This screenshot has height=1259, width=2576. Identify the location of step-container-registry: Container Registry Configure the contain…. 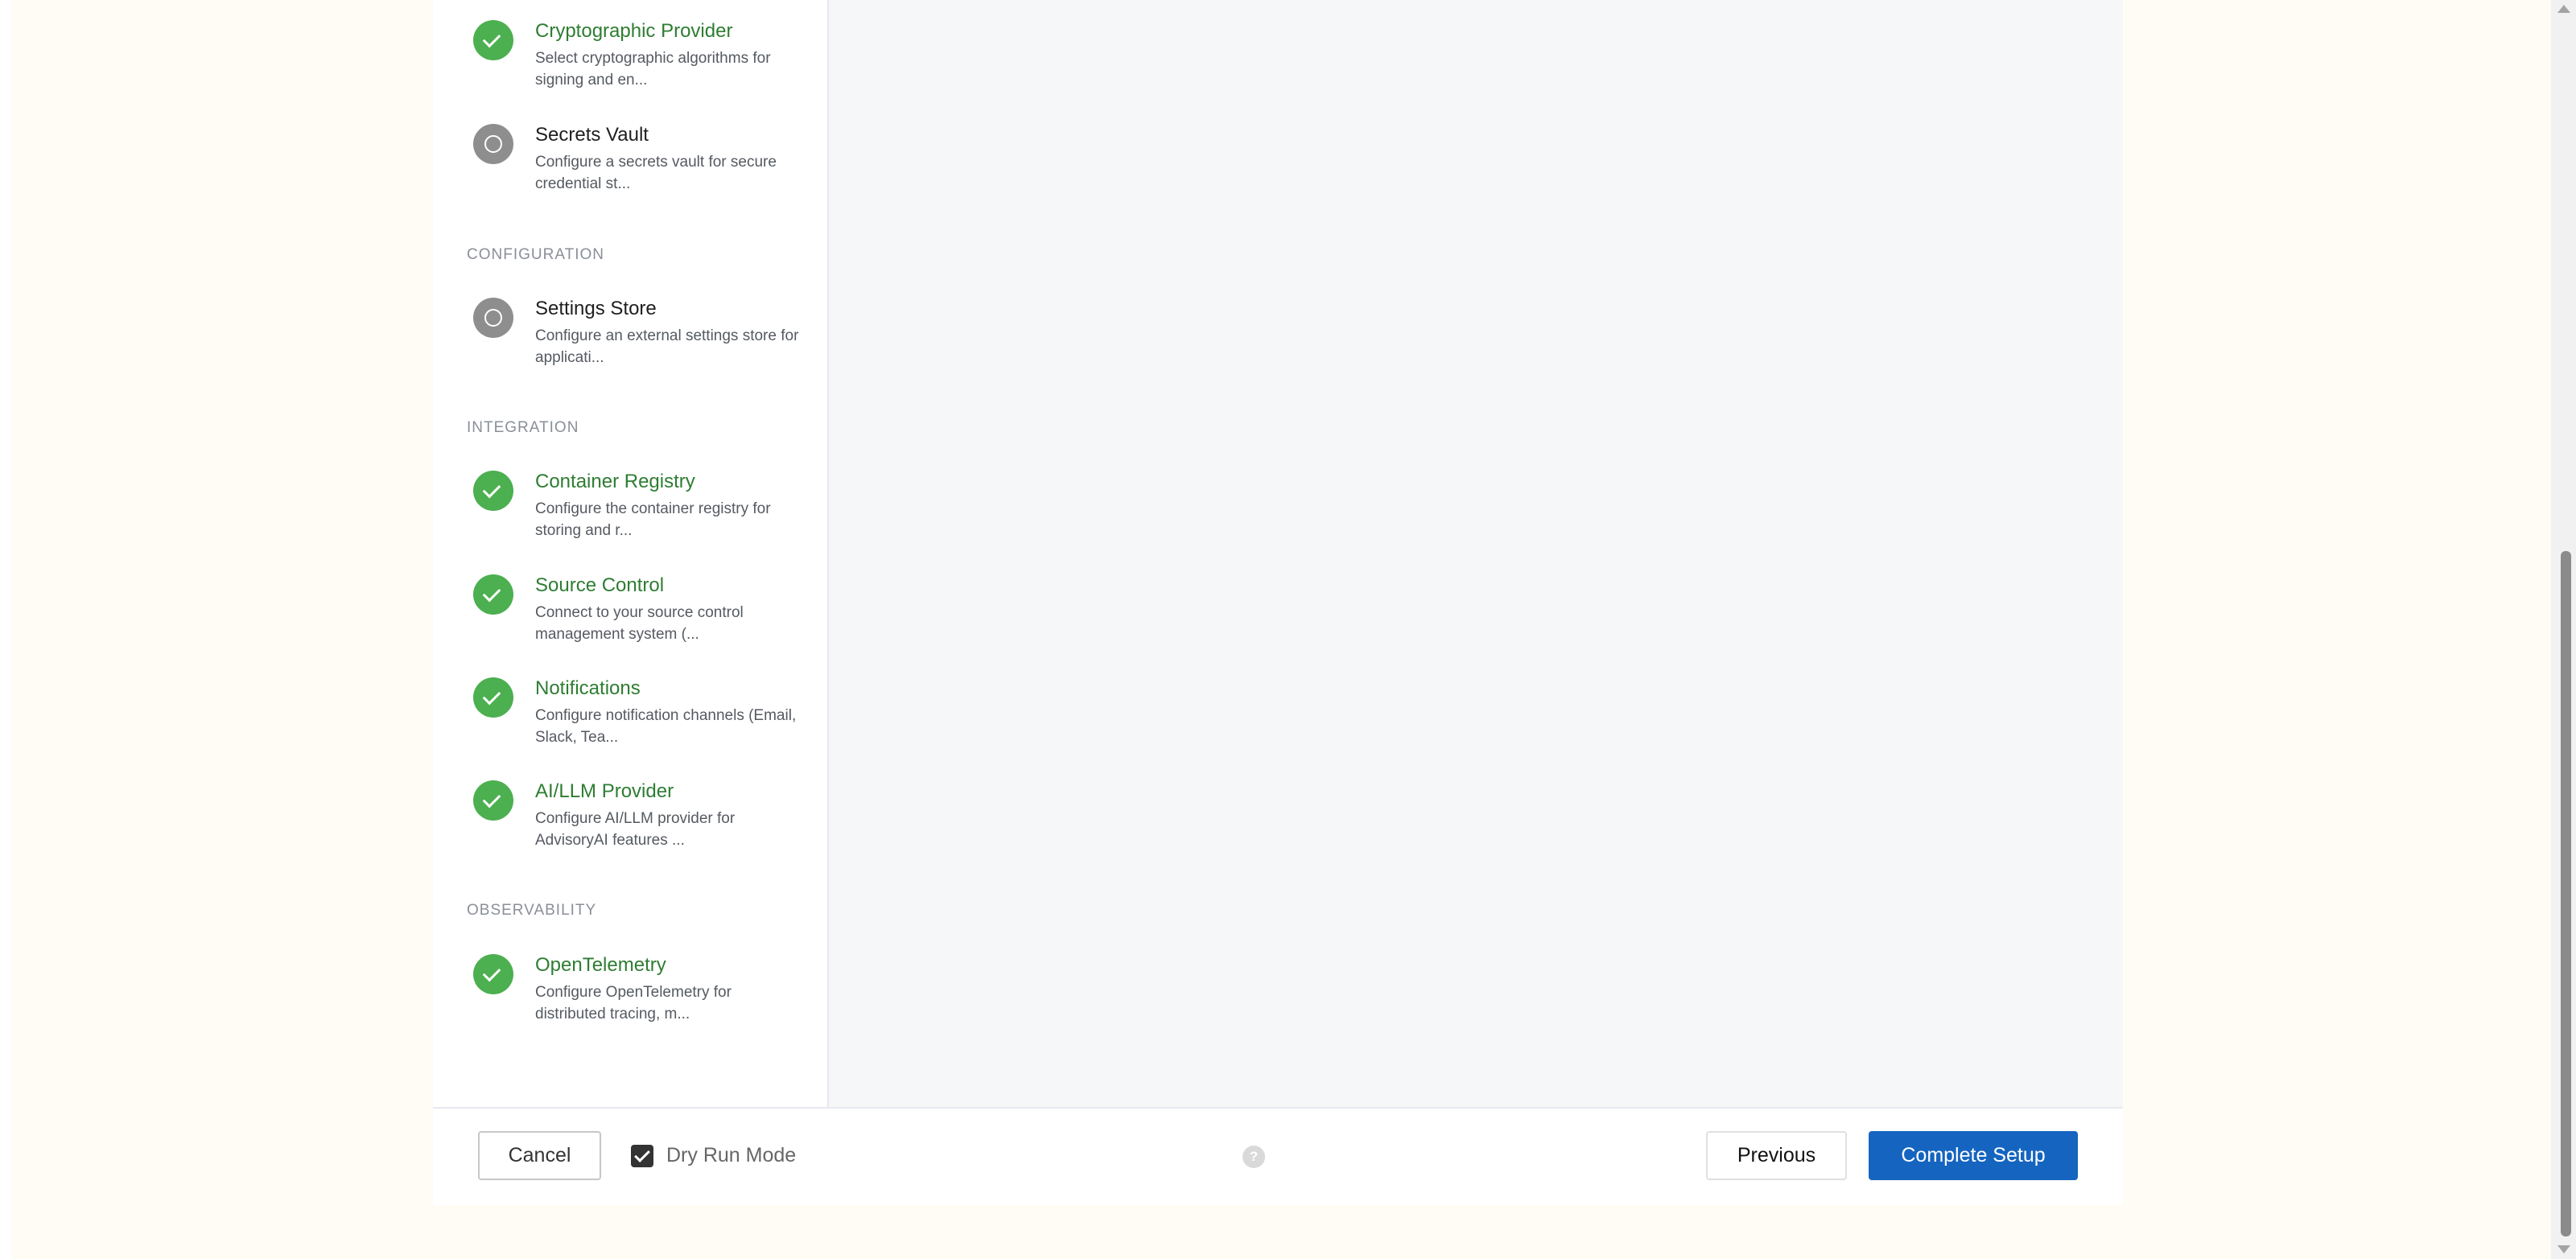
(642, 515).